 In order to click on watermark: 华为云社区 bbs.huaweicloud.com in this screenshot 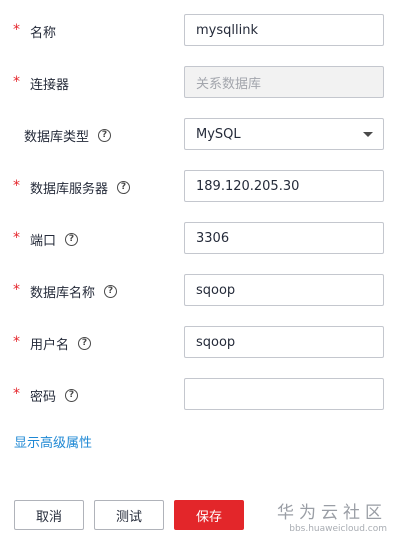, I will do `click(332, 519)`.